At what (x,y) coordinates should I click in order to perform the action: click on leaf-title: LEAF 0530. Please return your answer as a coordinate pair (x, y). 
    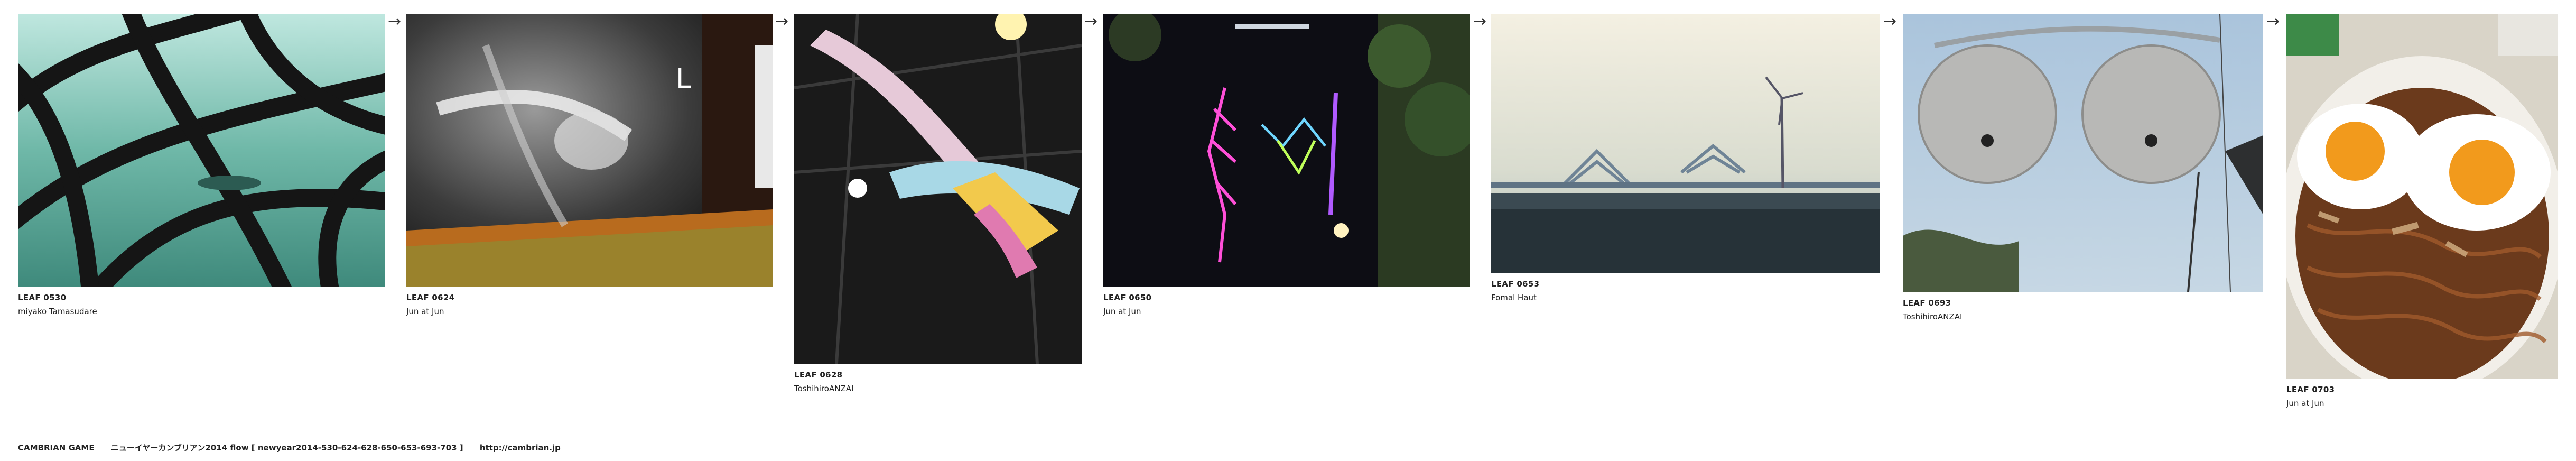
    Looking at the image, I should click on (42, 297).